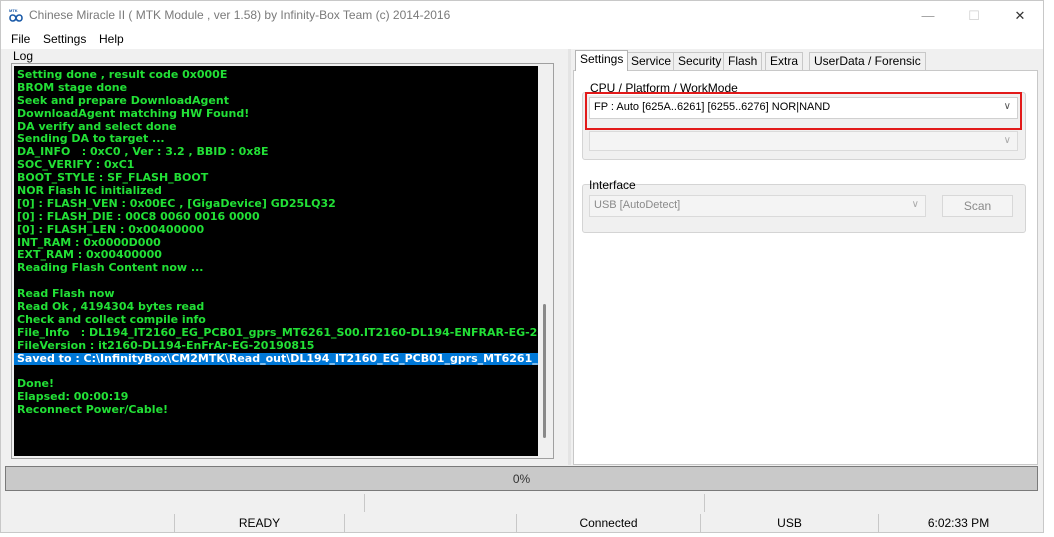  What do you see at coordinates (803, 141) in the screenshot?
I see `workmode-select: ∨` at bounding box center [803, 141].